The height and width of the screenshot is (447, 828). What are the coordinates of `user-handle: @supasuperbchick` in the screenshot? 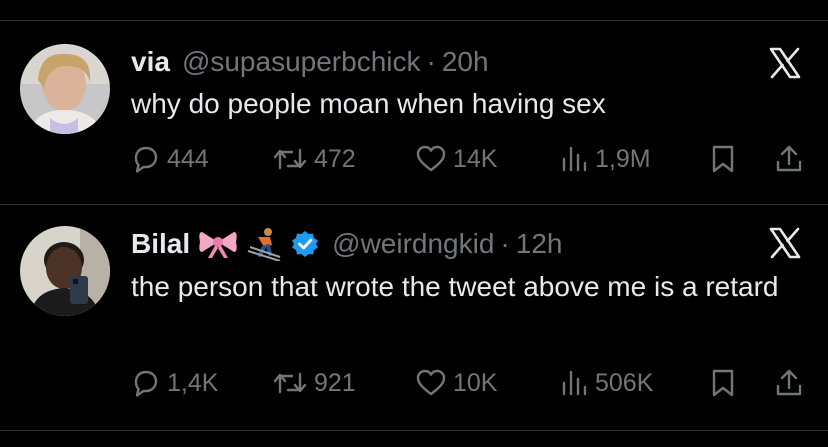 It's located at (301, 62).